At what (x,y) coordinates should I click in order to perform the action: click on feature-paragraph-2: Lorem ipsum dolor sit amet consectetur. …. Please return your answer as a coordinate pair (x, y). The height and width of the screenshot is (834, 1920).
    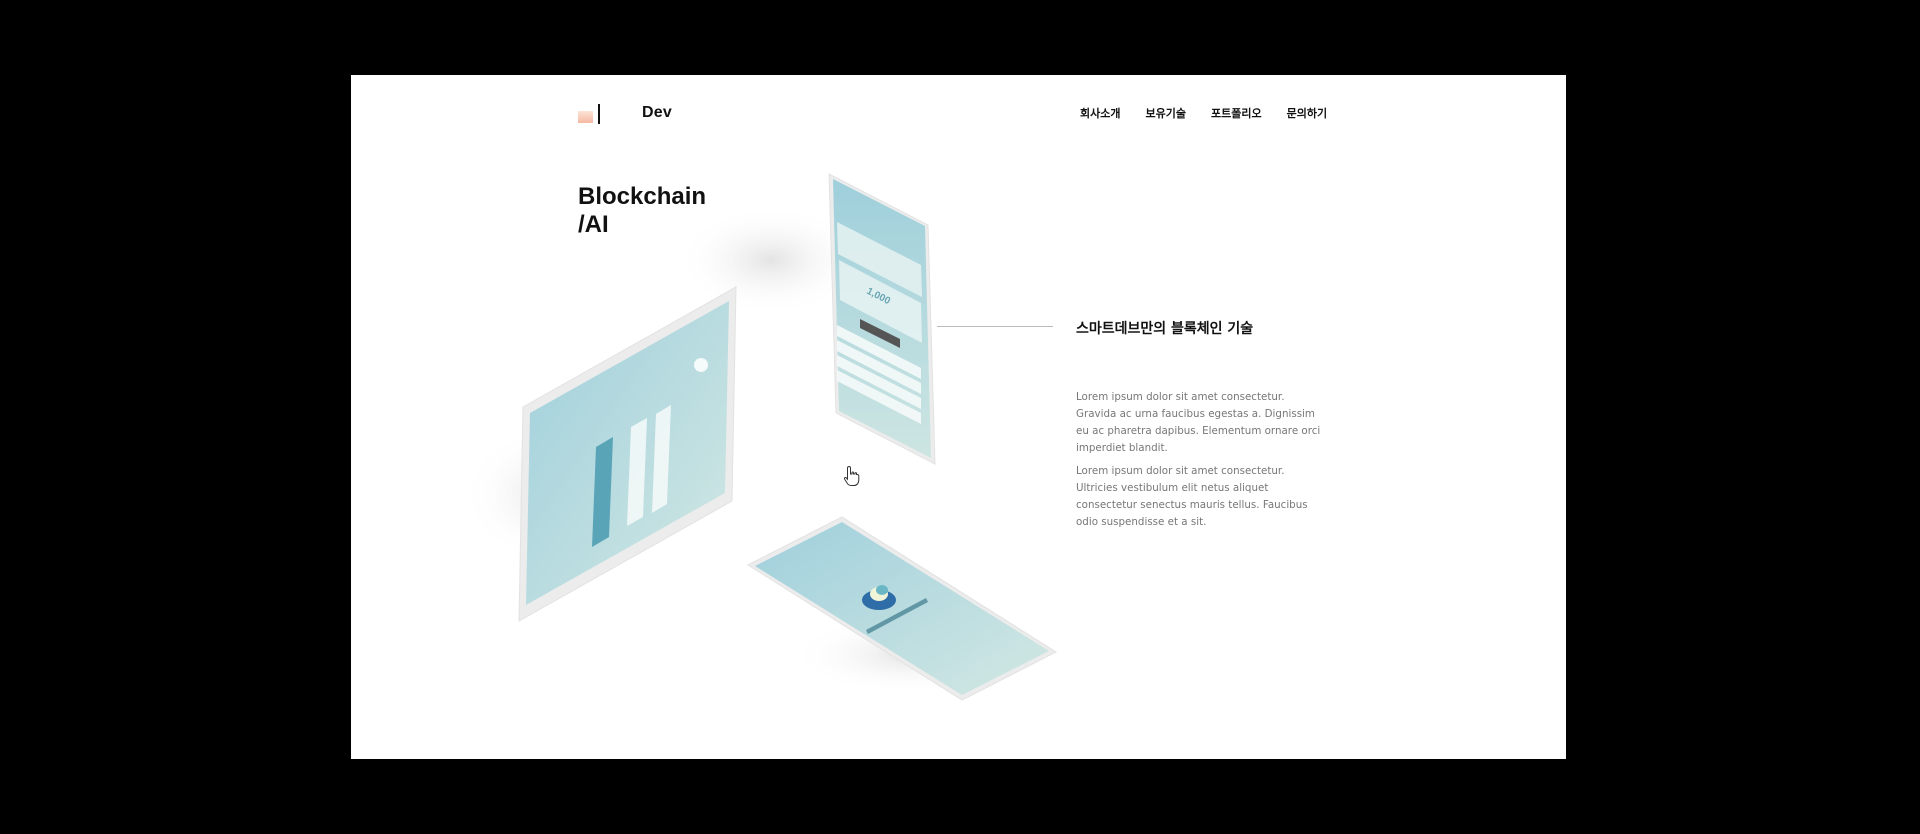
    Looking at the image, I should click on (1192, 496).